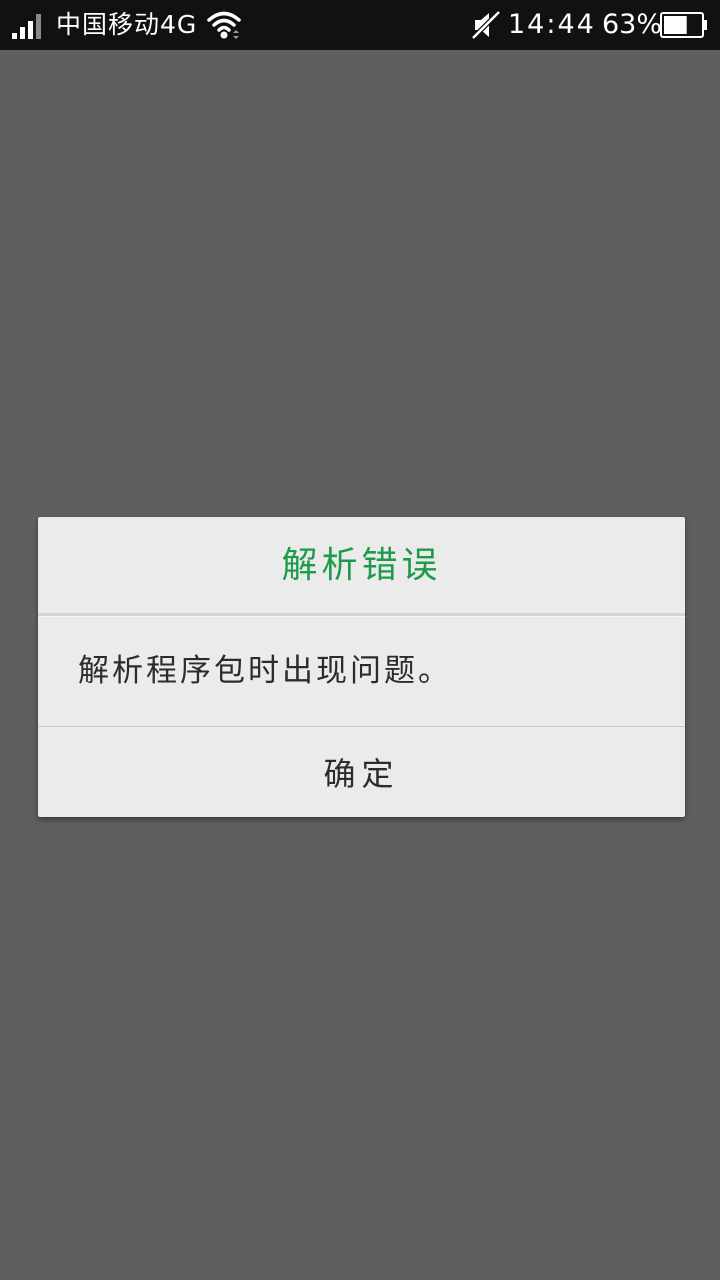 The height and width of the screenshot is (1280, 720). Describe the element at coordinates (632, 24) in the screenshot. I see `battery-percent: 63%` at that location.